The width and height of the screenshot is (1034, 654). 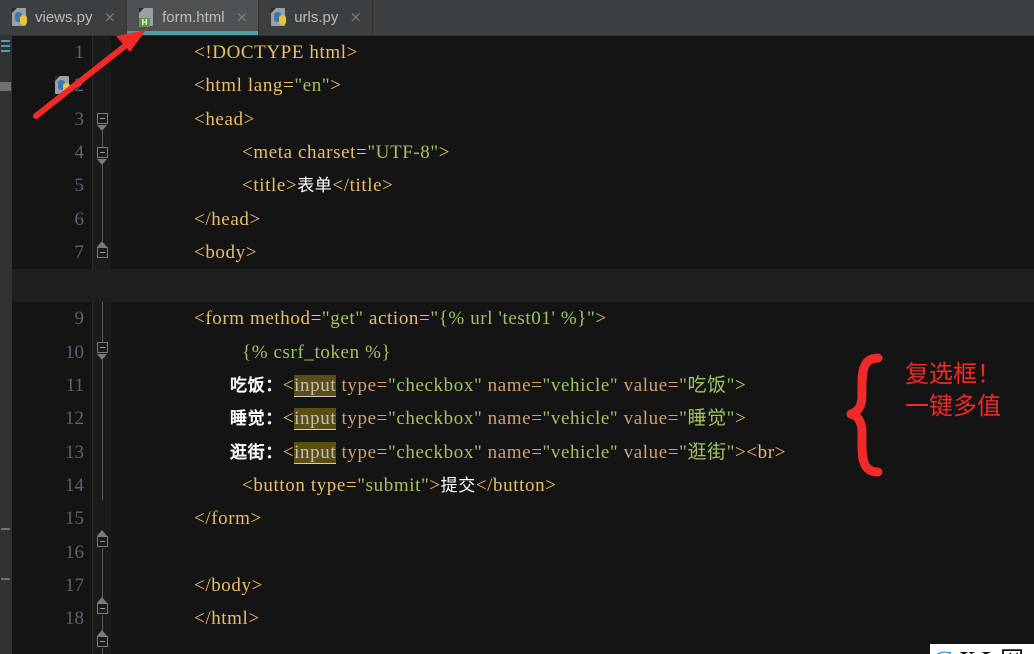 I want to click on watermark-logo: G X I 网 system.com, so click(x=982, y=649).